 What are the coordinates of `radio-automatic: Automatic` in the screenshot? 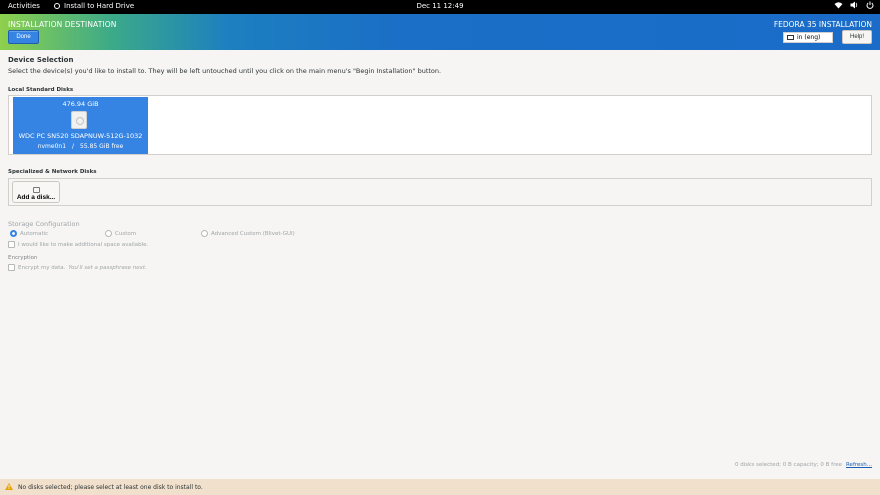 It's located at (29, 233).